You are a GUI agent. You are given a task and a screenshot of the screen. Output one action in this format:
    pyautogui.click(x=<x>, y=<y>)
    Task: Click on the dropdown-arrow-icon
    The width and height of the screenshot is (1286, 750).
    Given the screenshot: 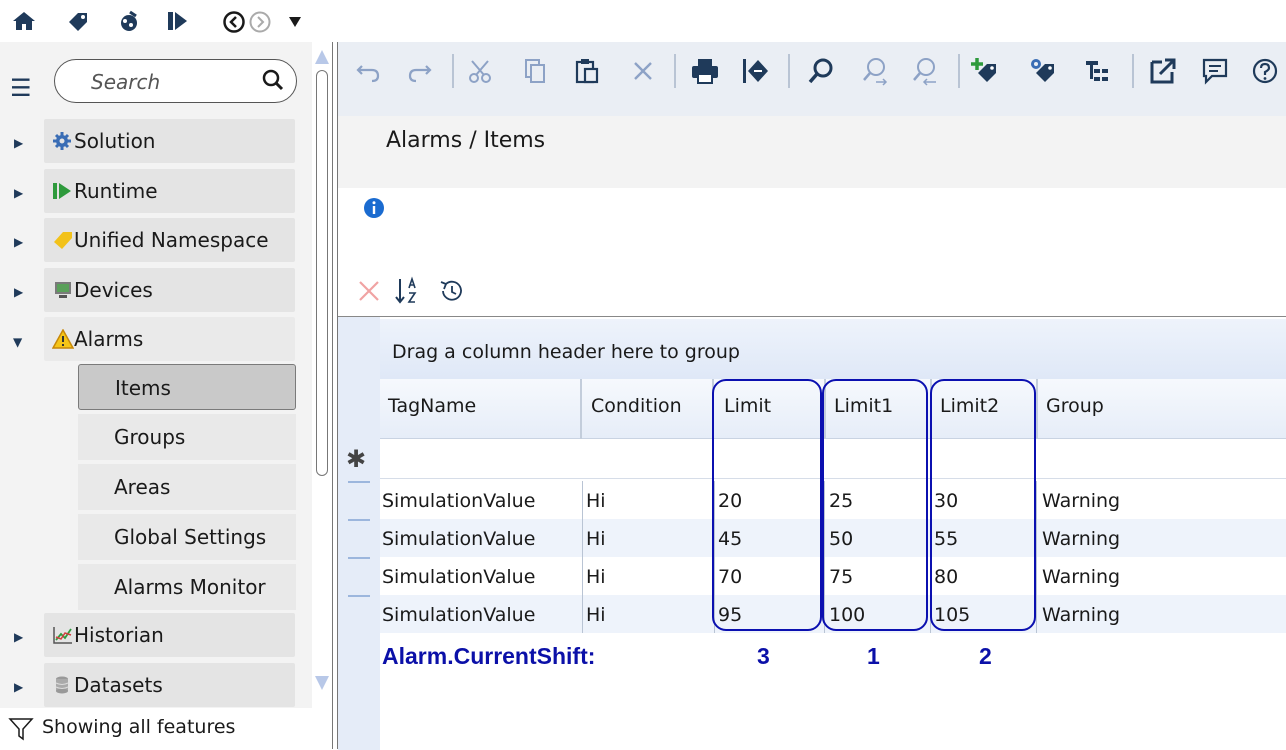 What is the action you would take?
    pyautogui.click(x=295, y=22)
    